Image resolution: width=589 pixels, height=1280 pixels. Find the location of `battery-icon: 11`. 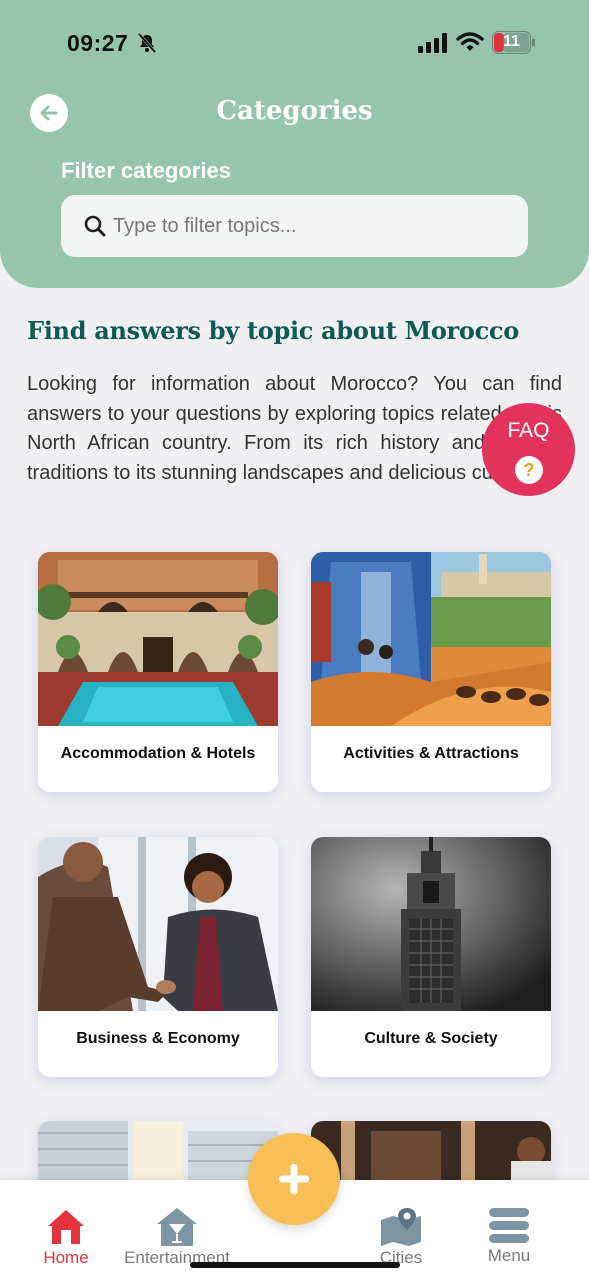

battery-icon: 11 is located at coordinates (514, 42).